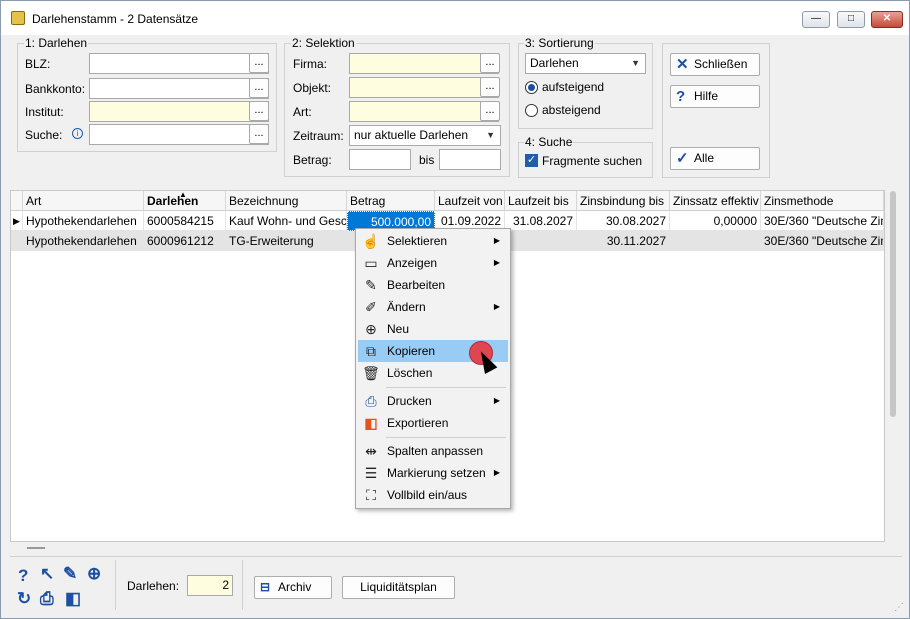 Image resolution: width=910 pixels, height=619 pixels. Describe the element at coordinates (899, 607) in the screenshot. I see `resize-grip-icon: ⋰` at that location.